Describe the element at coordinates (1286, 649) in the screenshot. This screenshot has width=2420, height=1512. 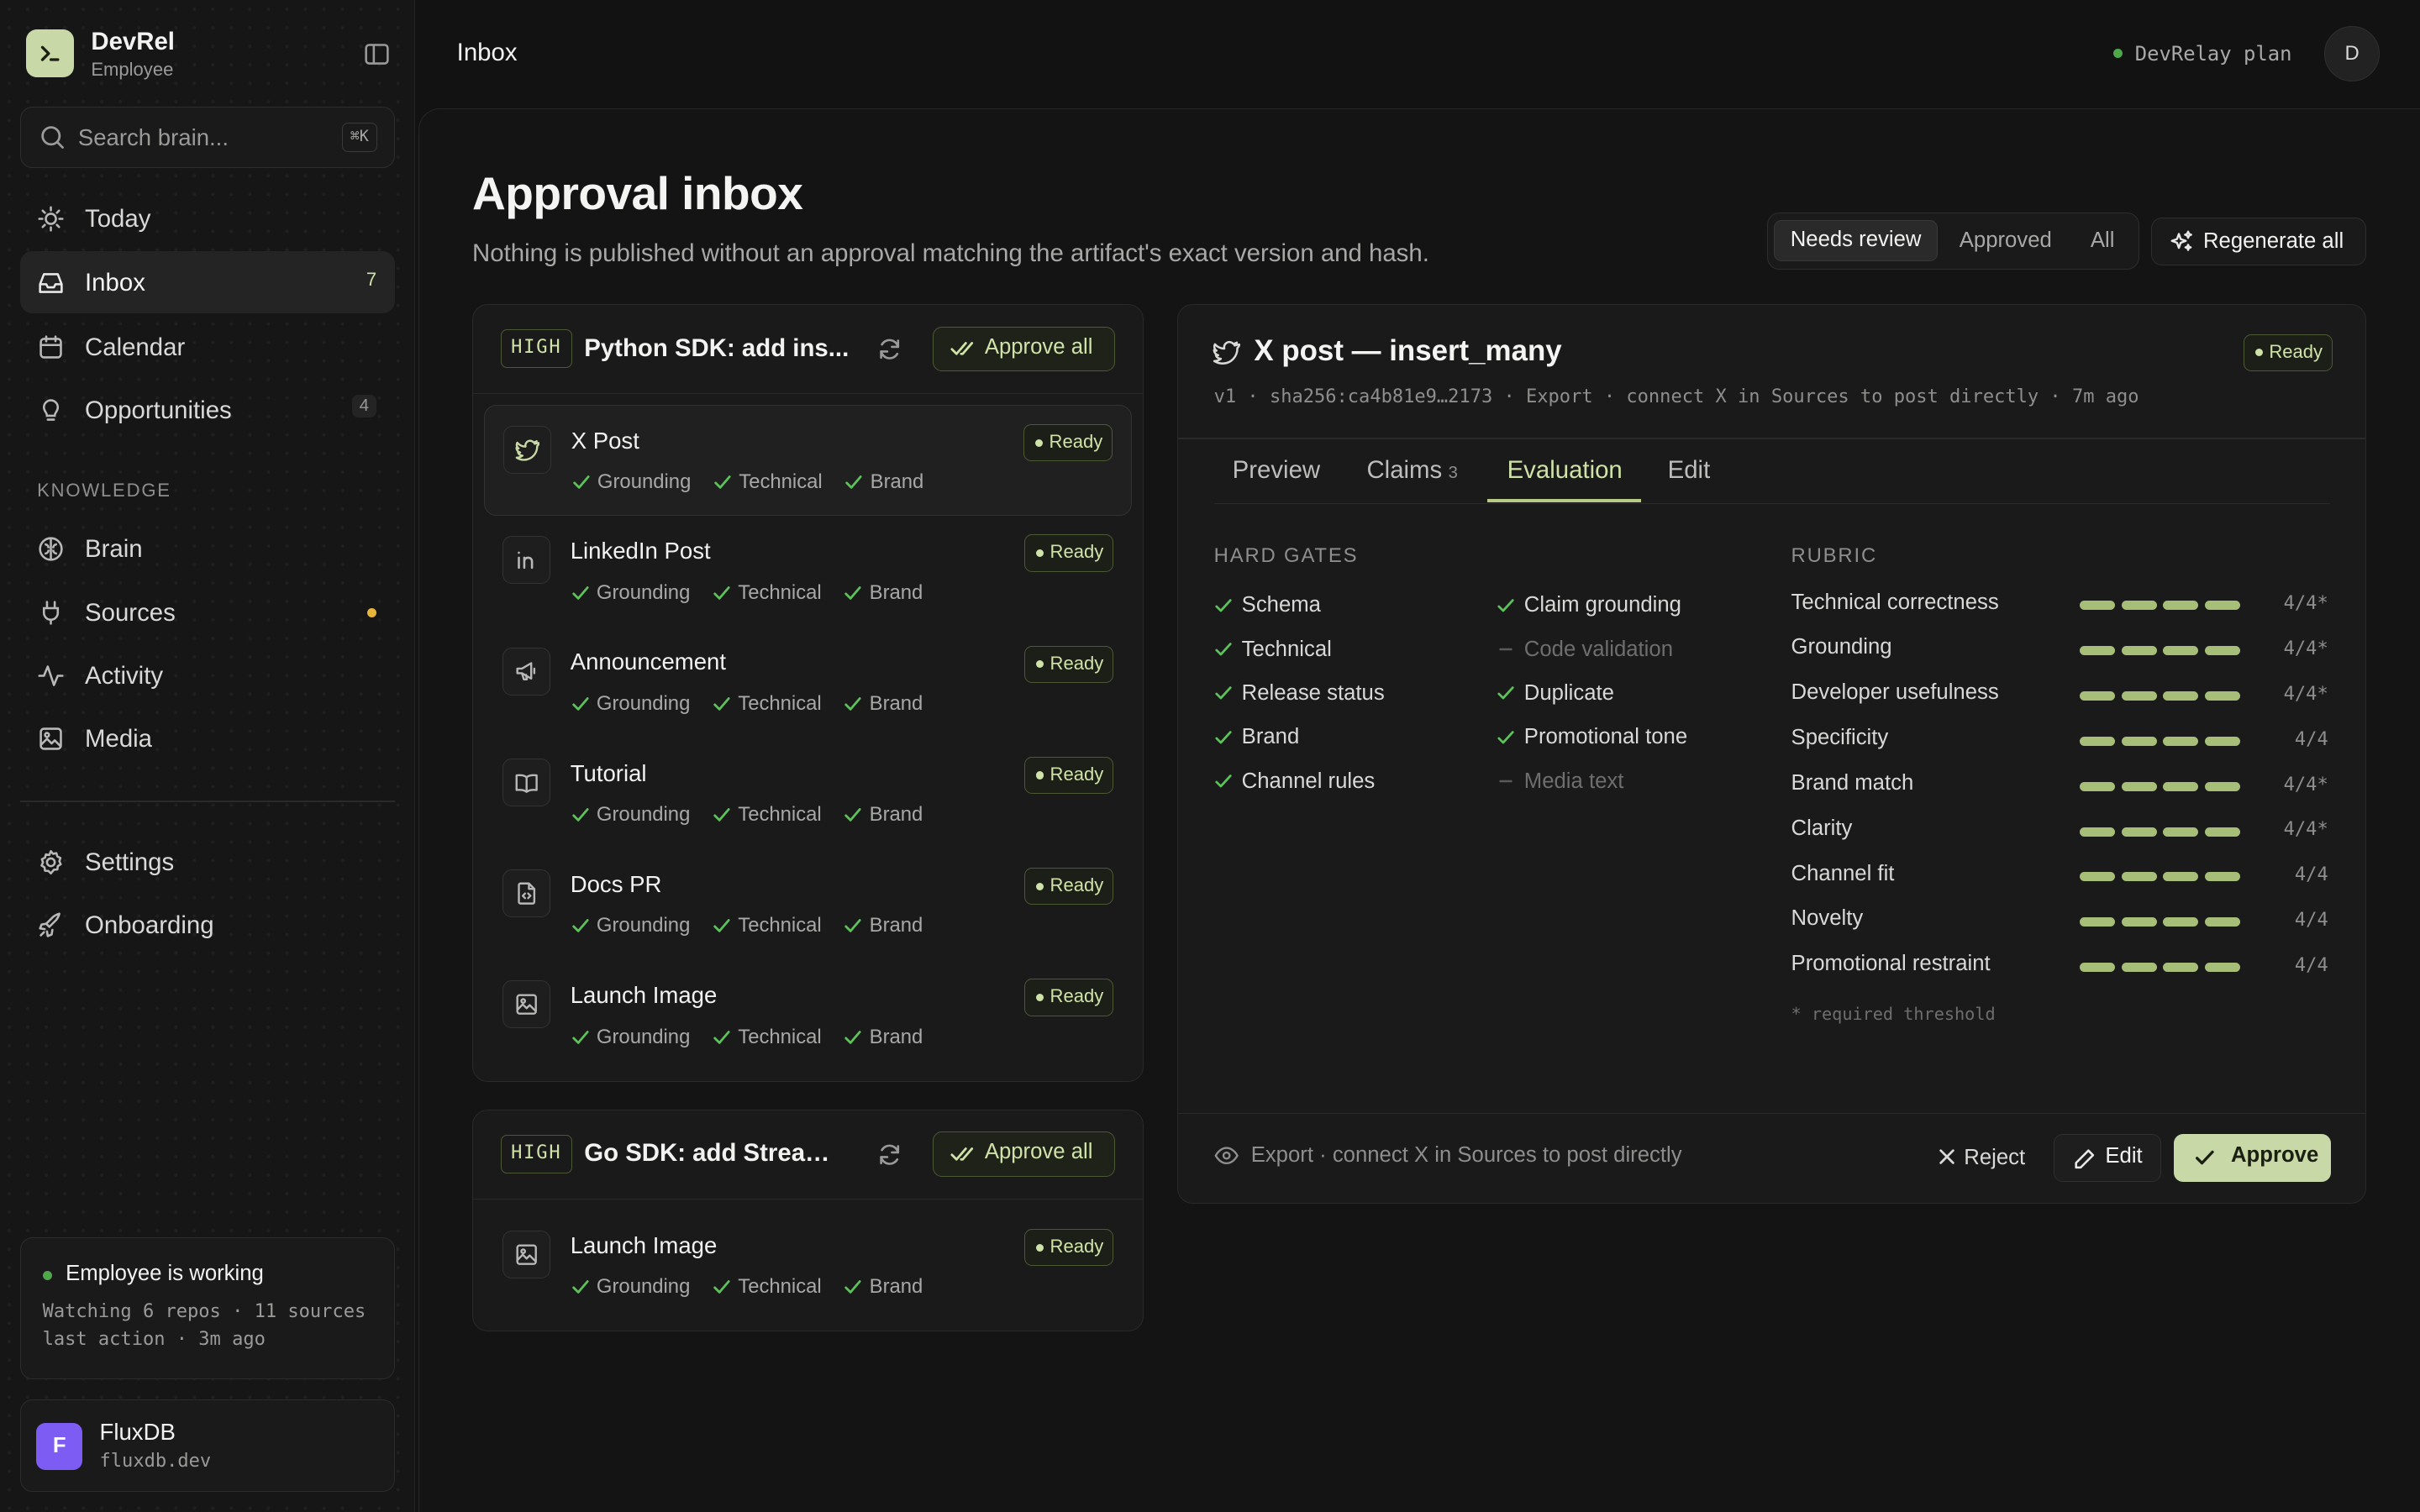
I see `gate-label: Technical` at that location.